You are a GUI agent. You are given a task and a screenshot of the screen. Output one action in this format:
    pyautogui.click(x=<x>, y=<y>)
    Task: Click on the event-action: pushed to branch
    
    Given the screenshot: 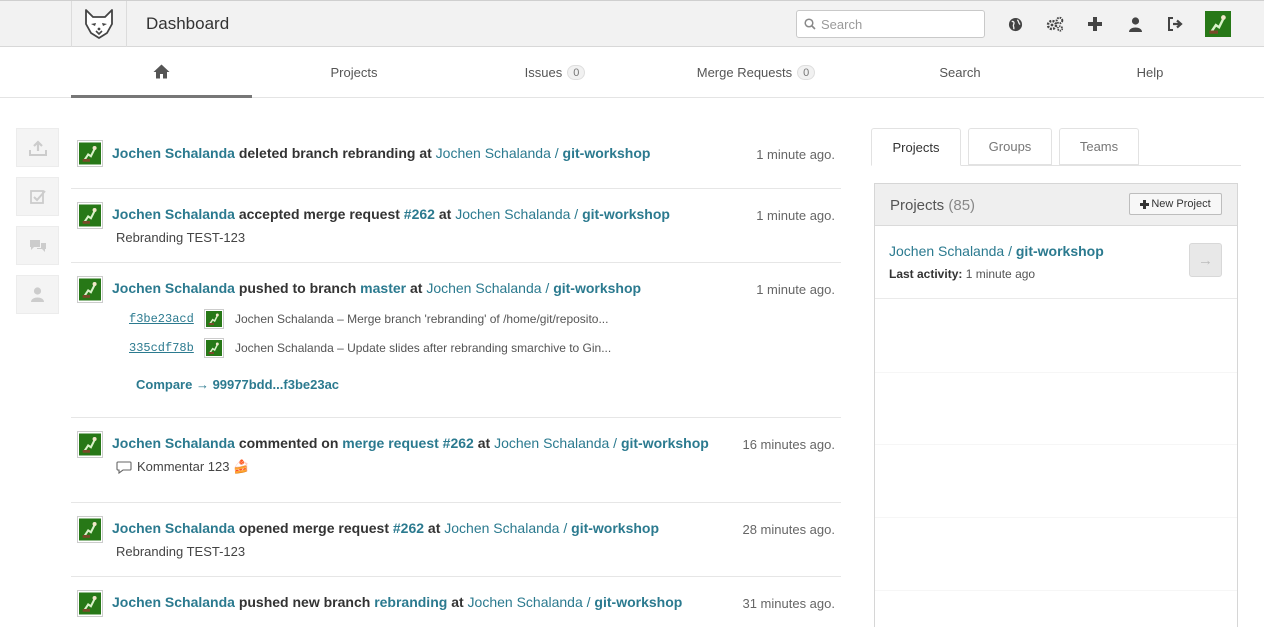 What is the action you would take?
    pyautogui.click(x=297, y=288)
    